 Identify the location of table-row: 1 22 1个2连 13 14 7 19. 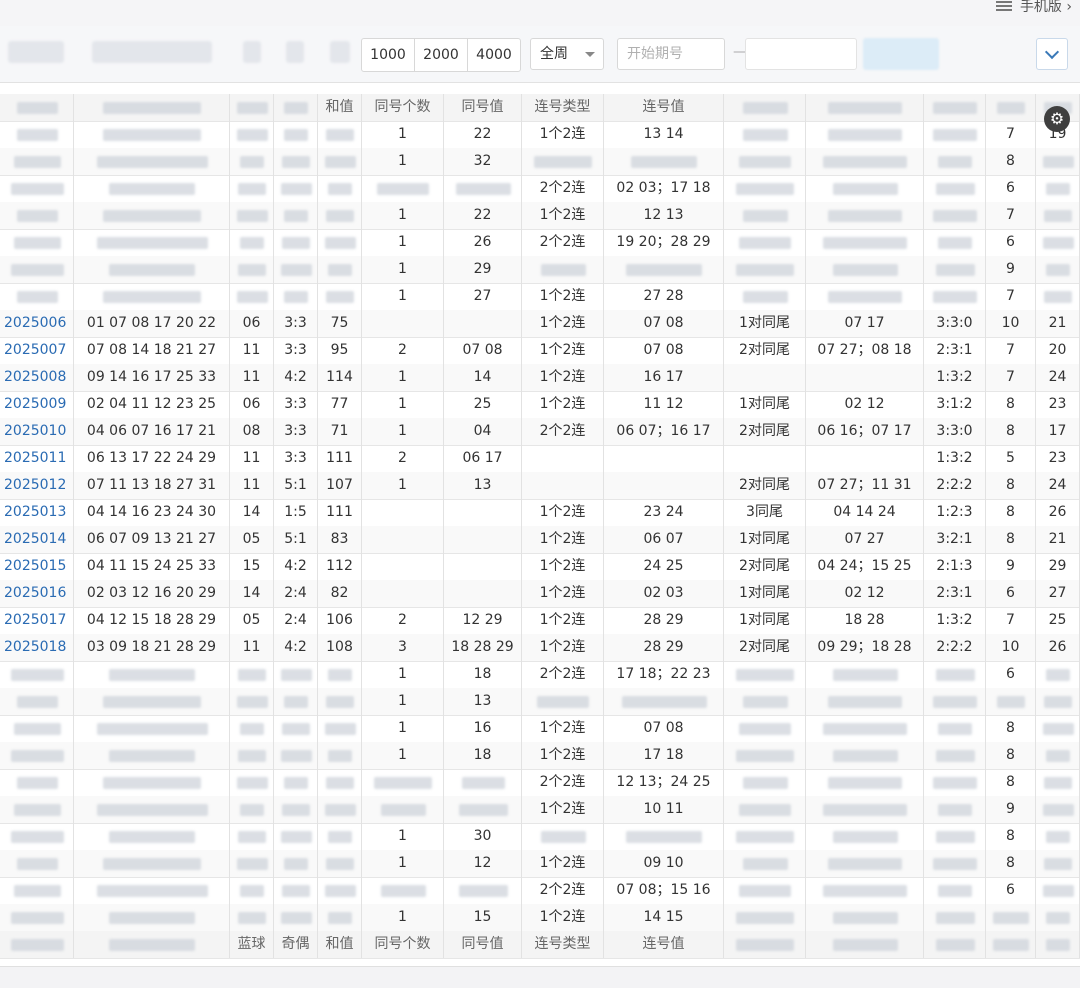
(540, 135).